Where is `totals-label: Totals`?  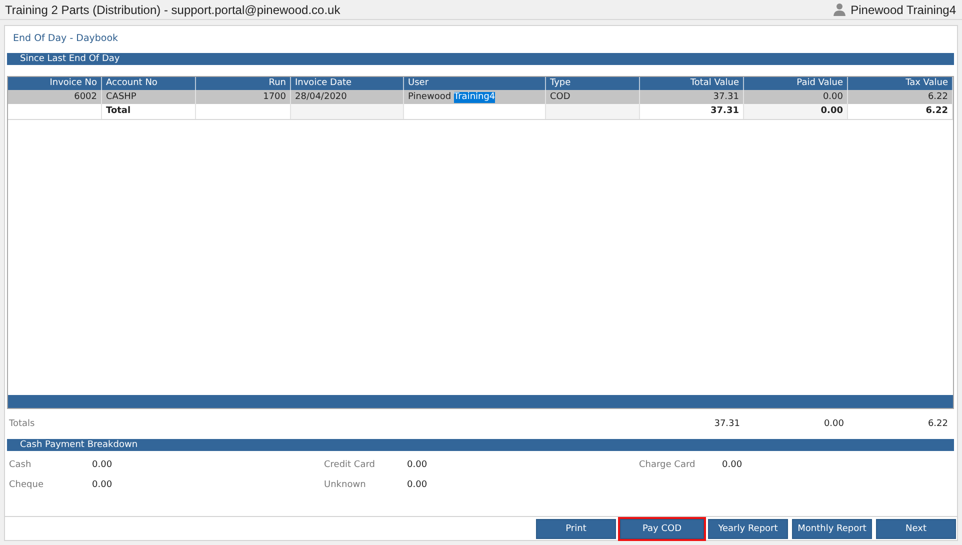 totals-label: Totals is located at coordinates (22, 424).